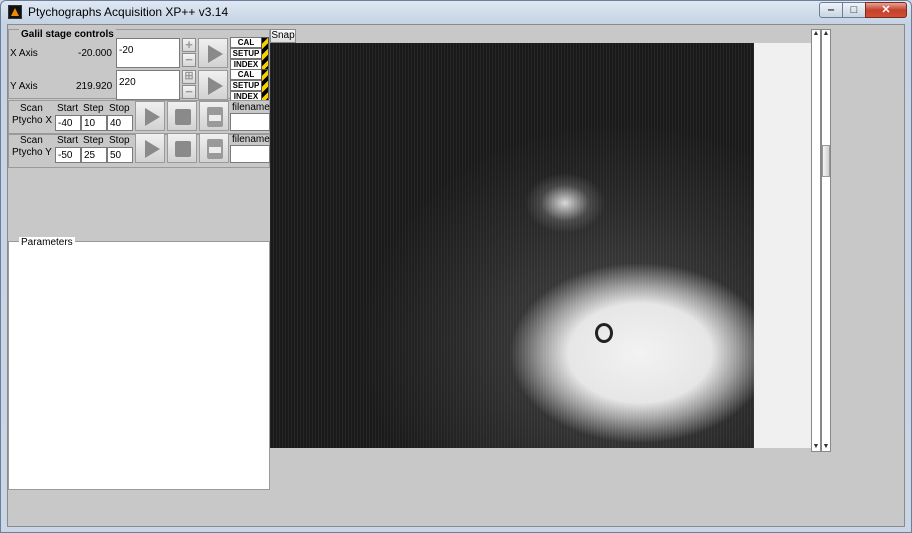 The width and height of the screenshot is (912, 533). I want to click on maximize-button: □, so click(854, 10).